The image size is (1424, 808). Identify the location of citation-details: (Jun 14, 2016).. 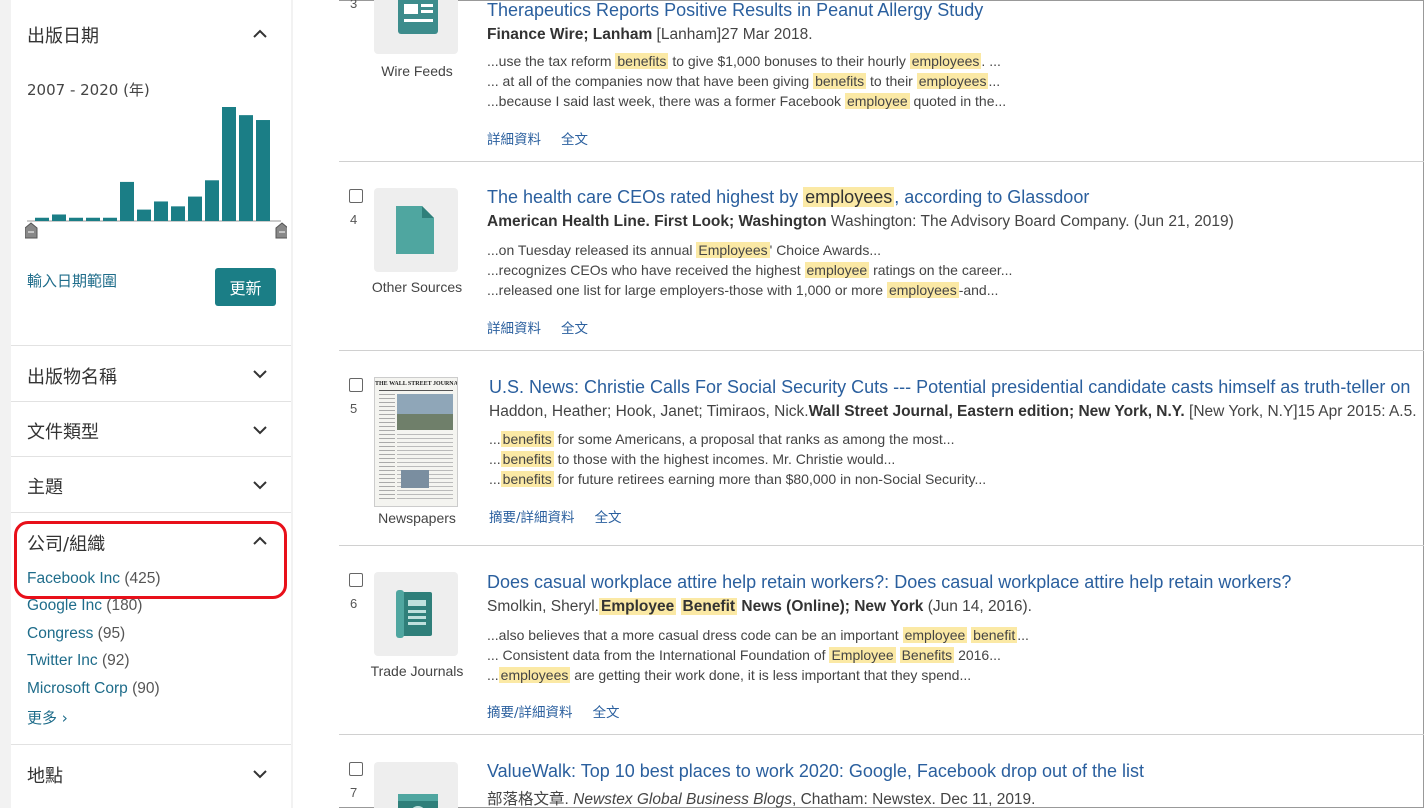
(977, 606).